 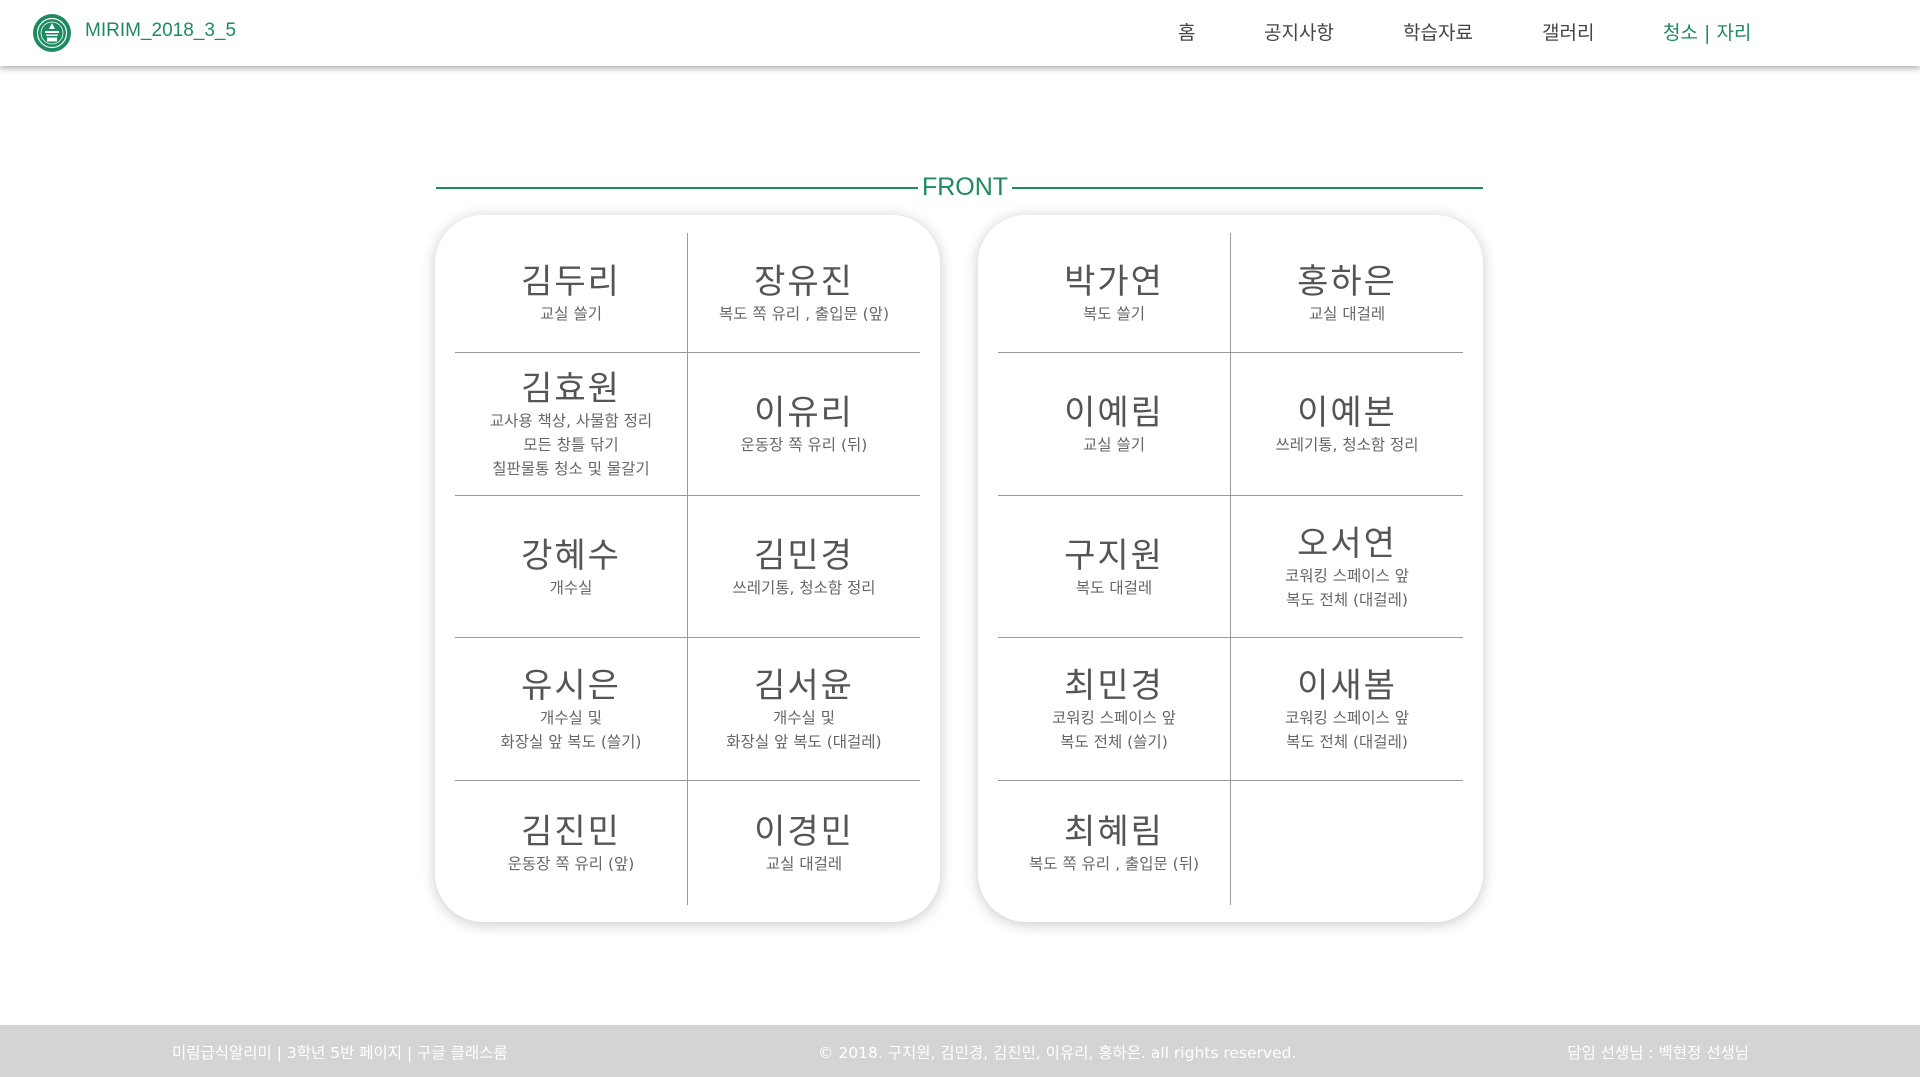 I want to click on cleaning-duty: 개수실 및 화장실 앞 복도 (대걸레), so click(x=804, y=730).